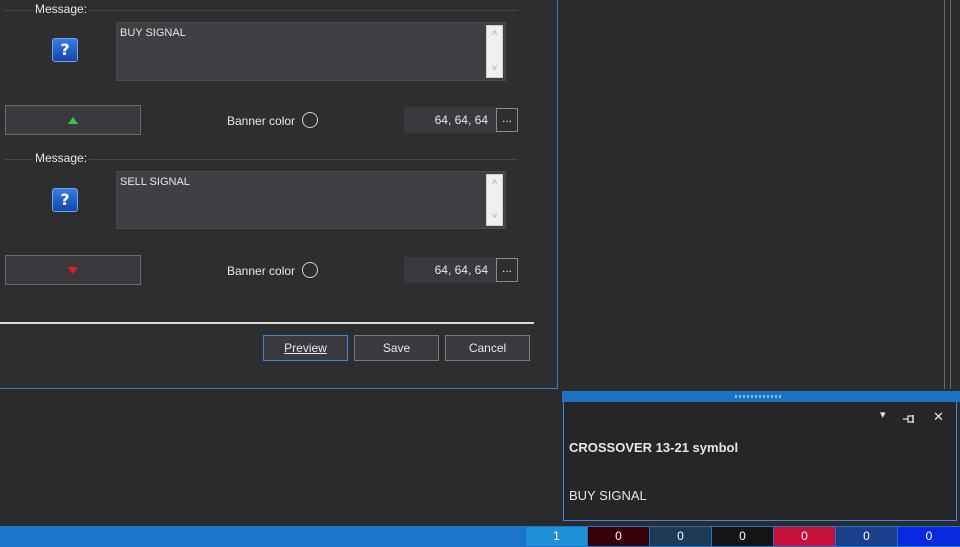 The image size is (960, 547). What do you see at coordinates (311, 200) in the screenshot?
I see `sell-message-textarea: SELL SIGNAL ˄ ˅` at bounding box center [311, 200].